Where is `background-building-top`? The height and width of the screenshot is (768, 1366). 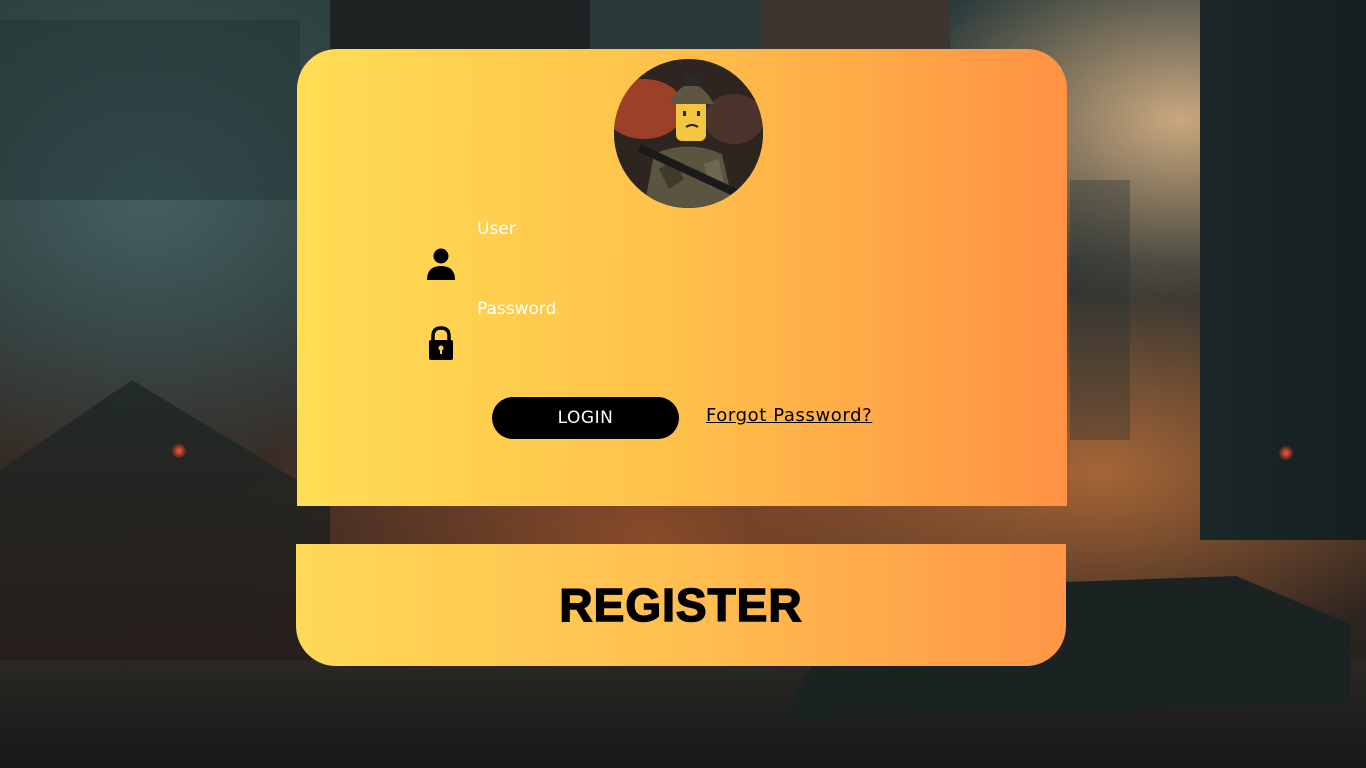 background-building-top is located at coordinates (460, 25).